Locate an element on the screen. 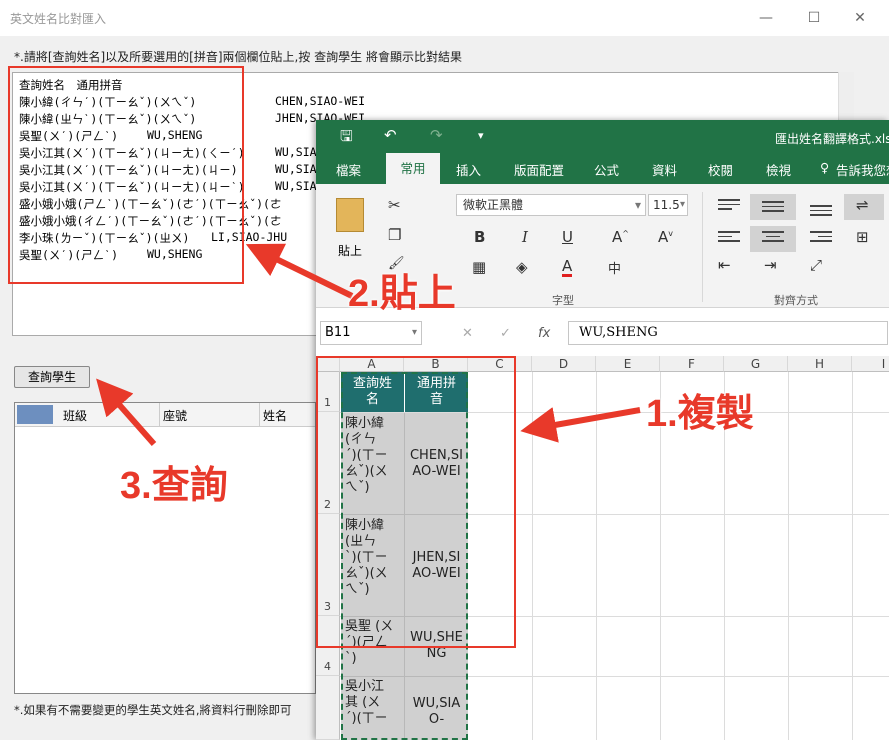 Image resolution: width=889 pixels, height=740 pixels. annotation-copy: 1.複製 is located at coordinates (700, 414).